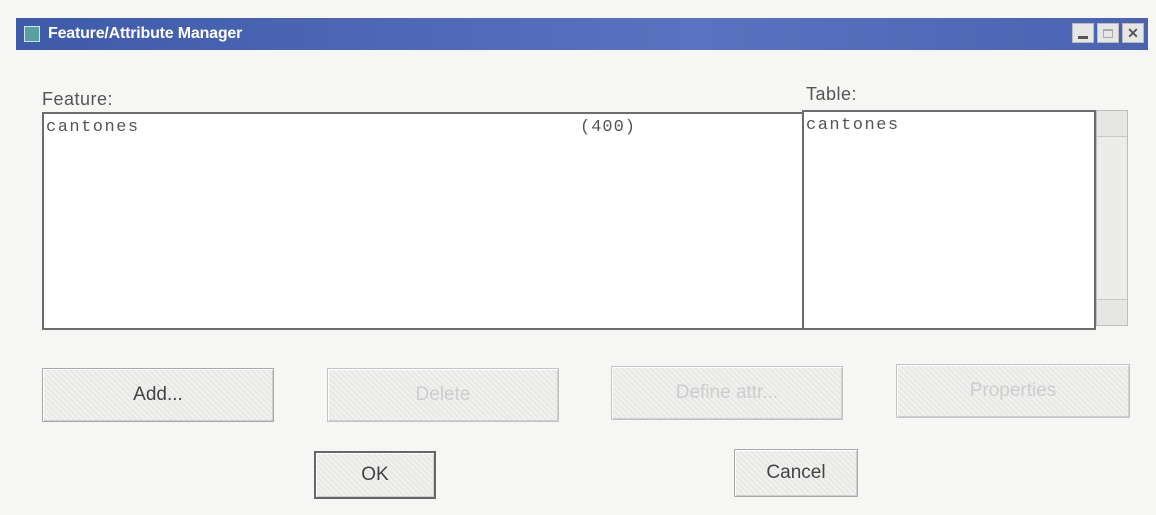 The height and width of the screenshot is (515, 1156). Describe the element at coordinates (93, 127) in the screenshot. I see `feature-name: cantones` at that location.